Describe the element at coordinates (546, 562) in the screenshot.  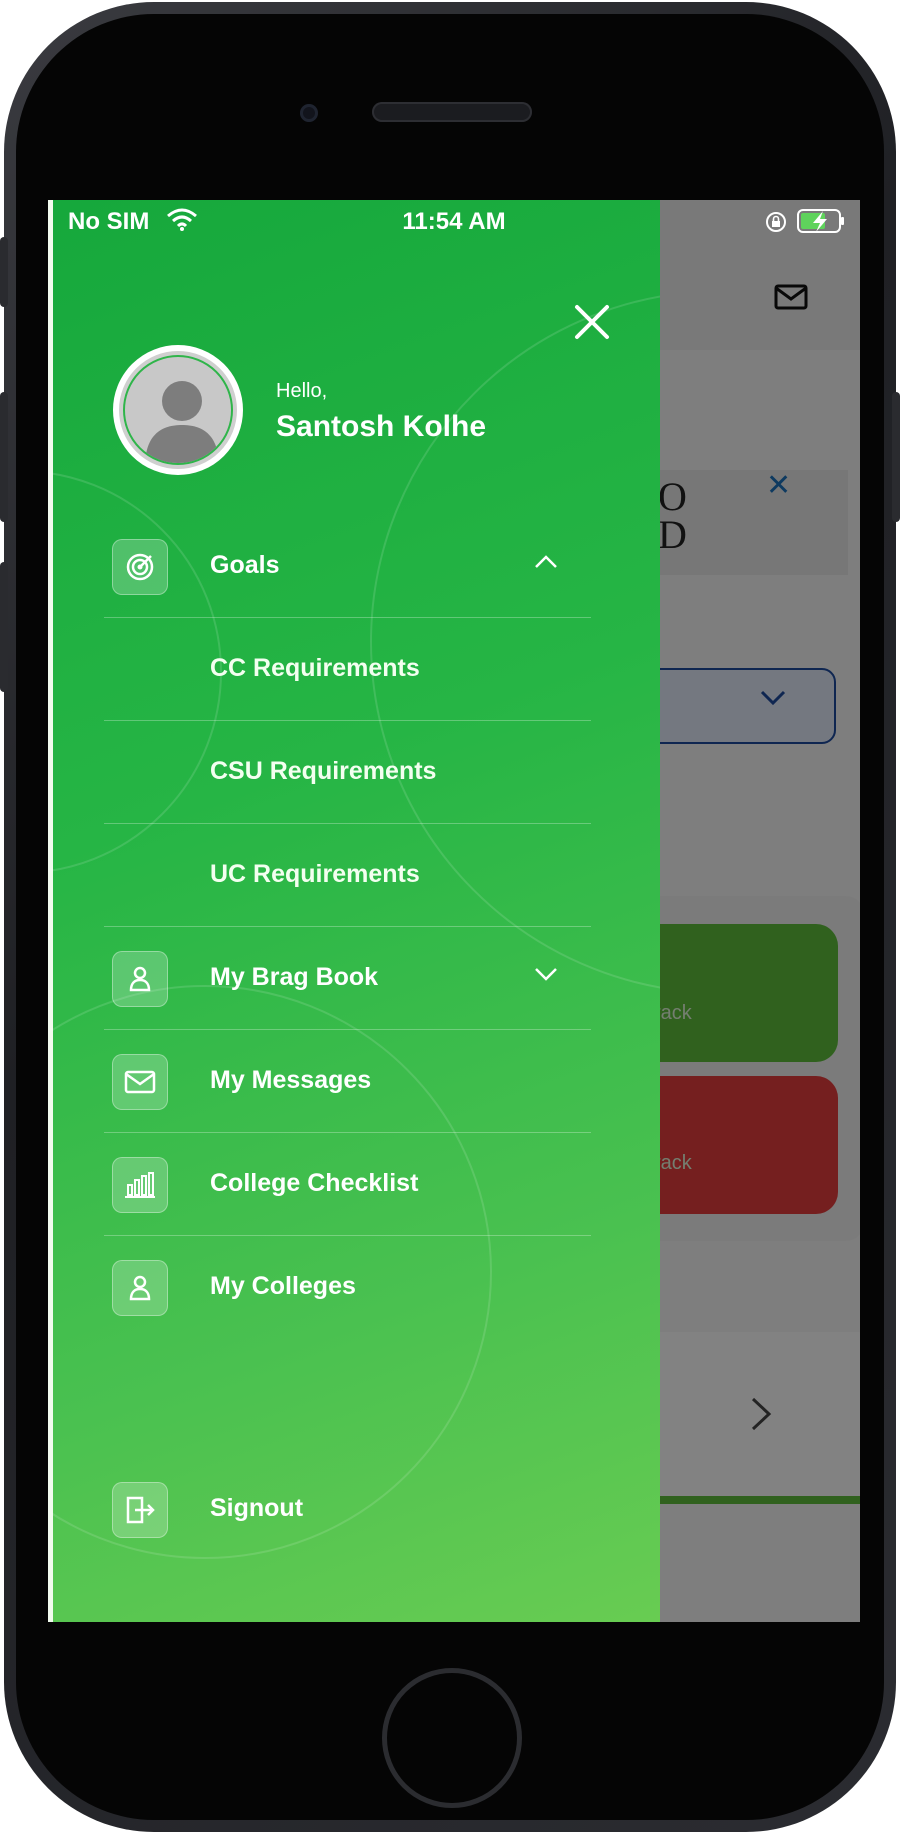
I see `chevron-up-icon` at that location.